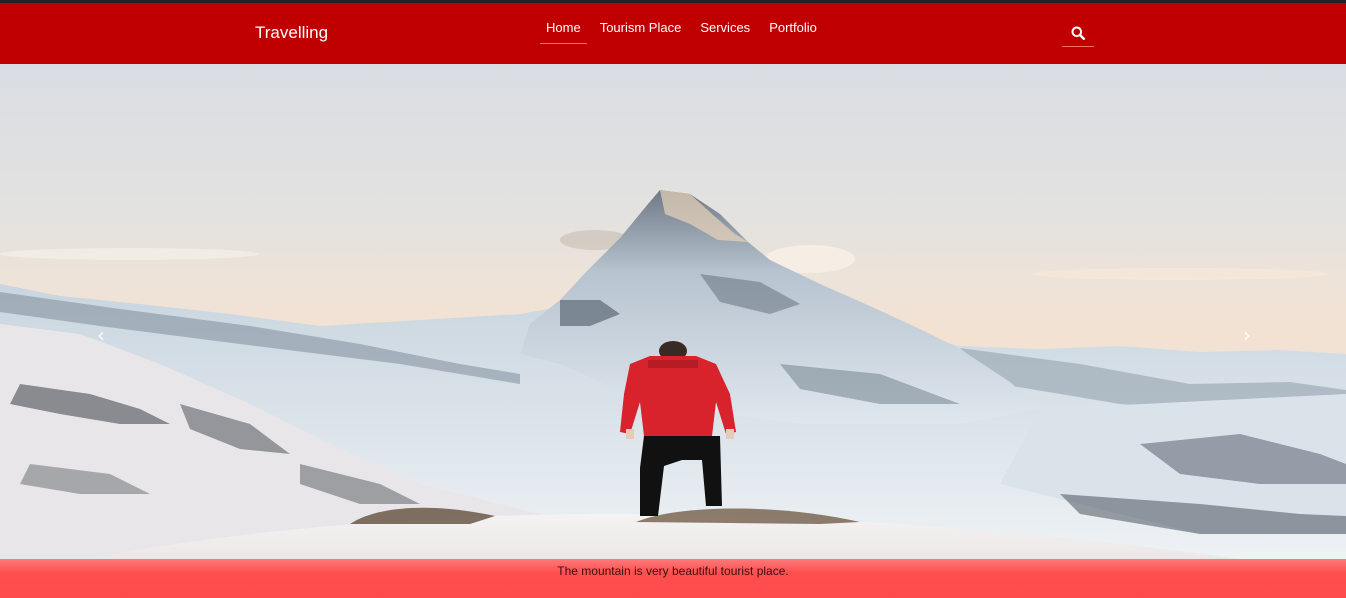 The height and width of the screenshot is (598, 1346). I want to click on nav-link-home: Home, so click(563, 23).